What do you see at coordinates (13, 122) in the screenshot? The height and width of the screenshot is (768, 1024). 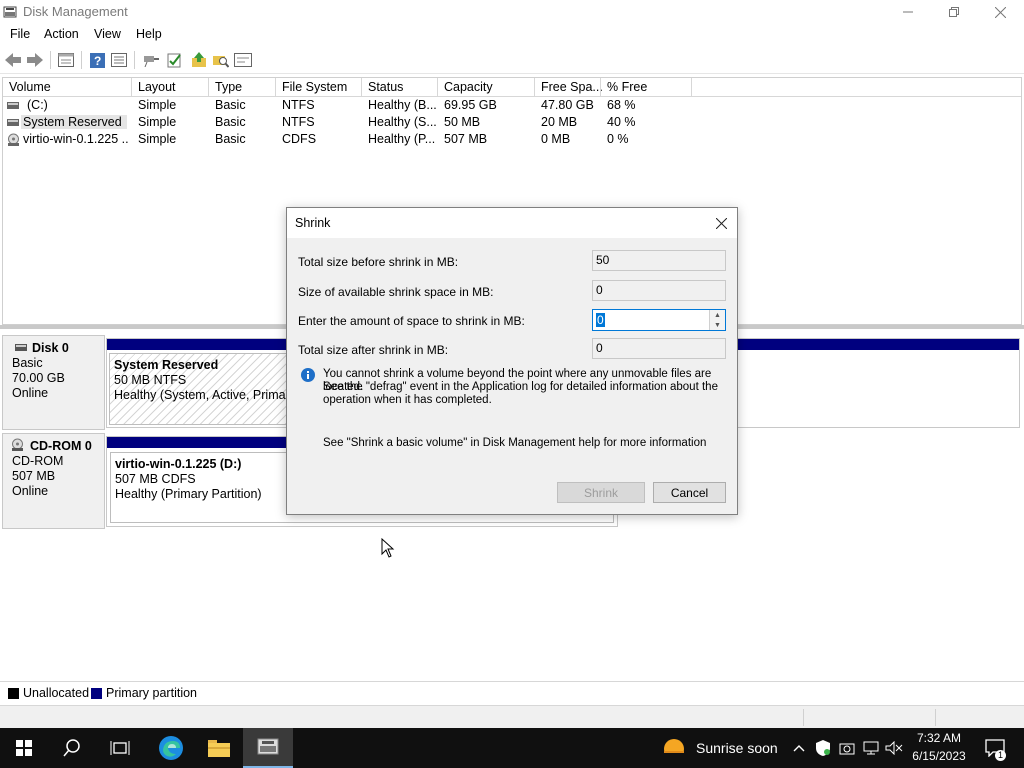 I see `drive-icon` at bounding box center [13, 122].